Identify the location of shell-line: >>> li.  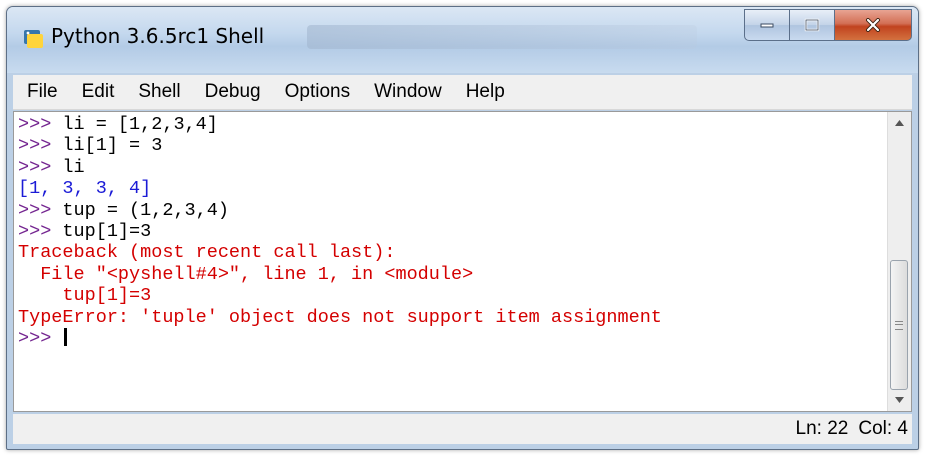
(452, 167).